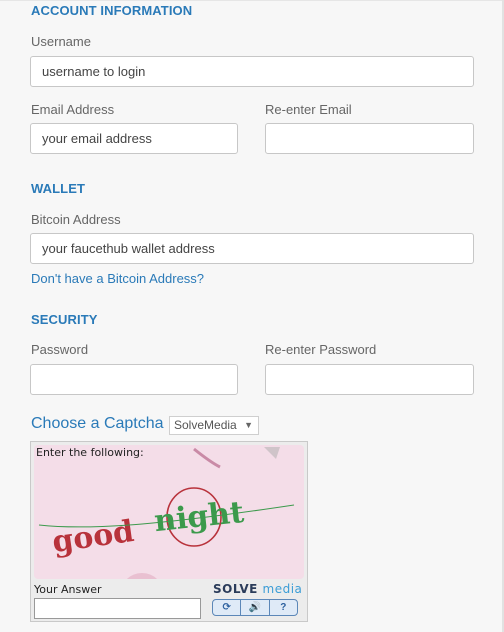  Describe the element at coordinates (68, 589) in the screenshot. I see `captcha-answer-label: Your Answer` at that location.